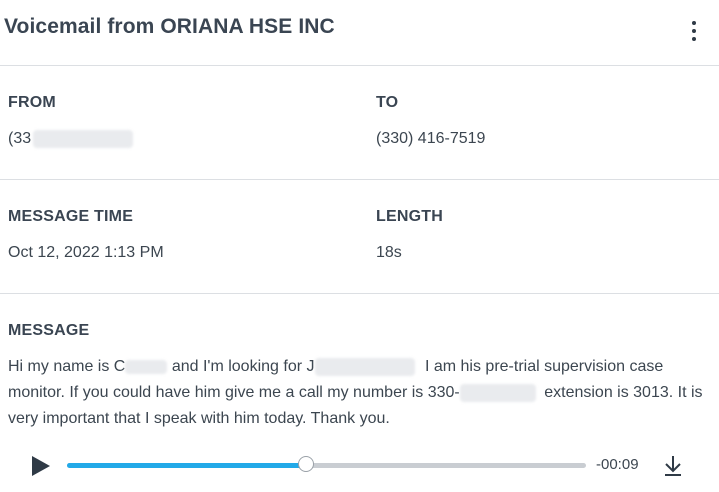 The height and width of the screenshot is (492, 719). What do you see at coordinates (186, 465) in the screenshot?
I see `playback-progress-fill` at bounding box center [186, 465].